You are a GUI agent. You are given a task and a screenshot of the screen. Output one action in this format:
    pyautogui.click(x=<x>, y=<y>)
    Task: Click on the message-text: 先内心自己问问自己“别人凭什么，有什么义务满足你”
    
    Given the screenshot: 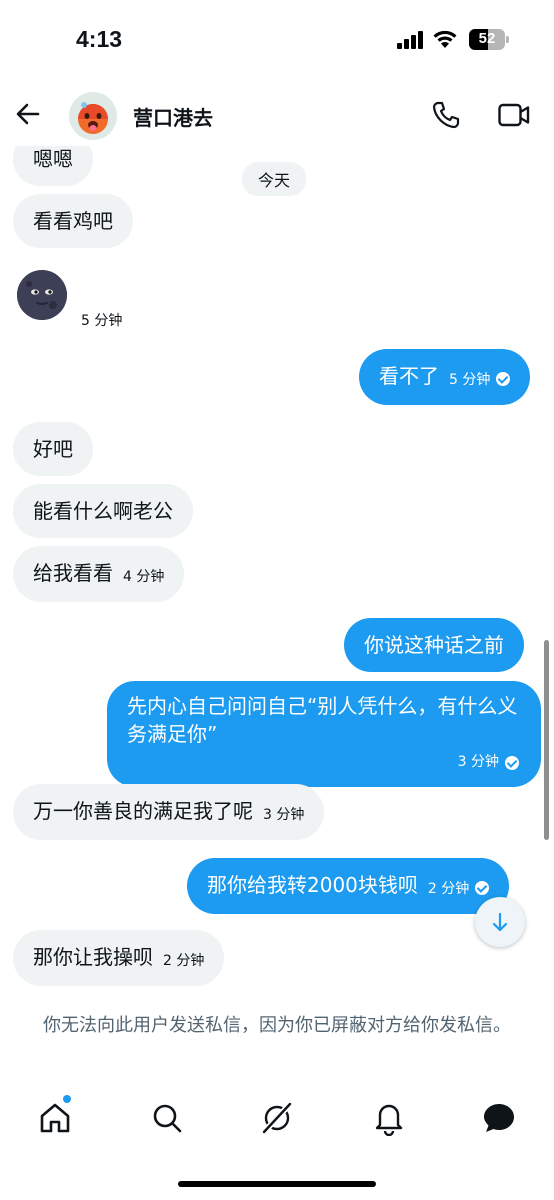 What is the action you would take?
    pyautogui.click(x=322, y=720)
    